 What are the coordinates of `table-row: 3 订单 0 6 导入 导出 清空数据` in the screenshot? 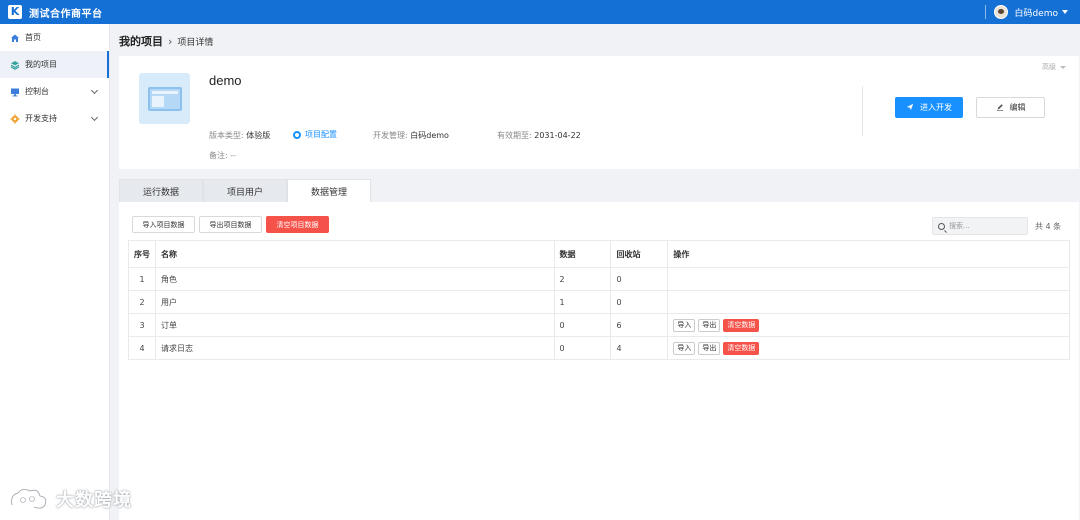 It's located at (599, 325).